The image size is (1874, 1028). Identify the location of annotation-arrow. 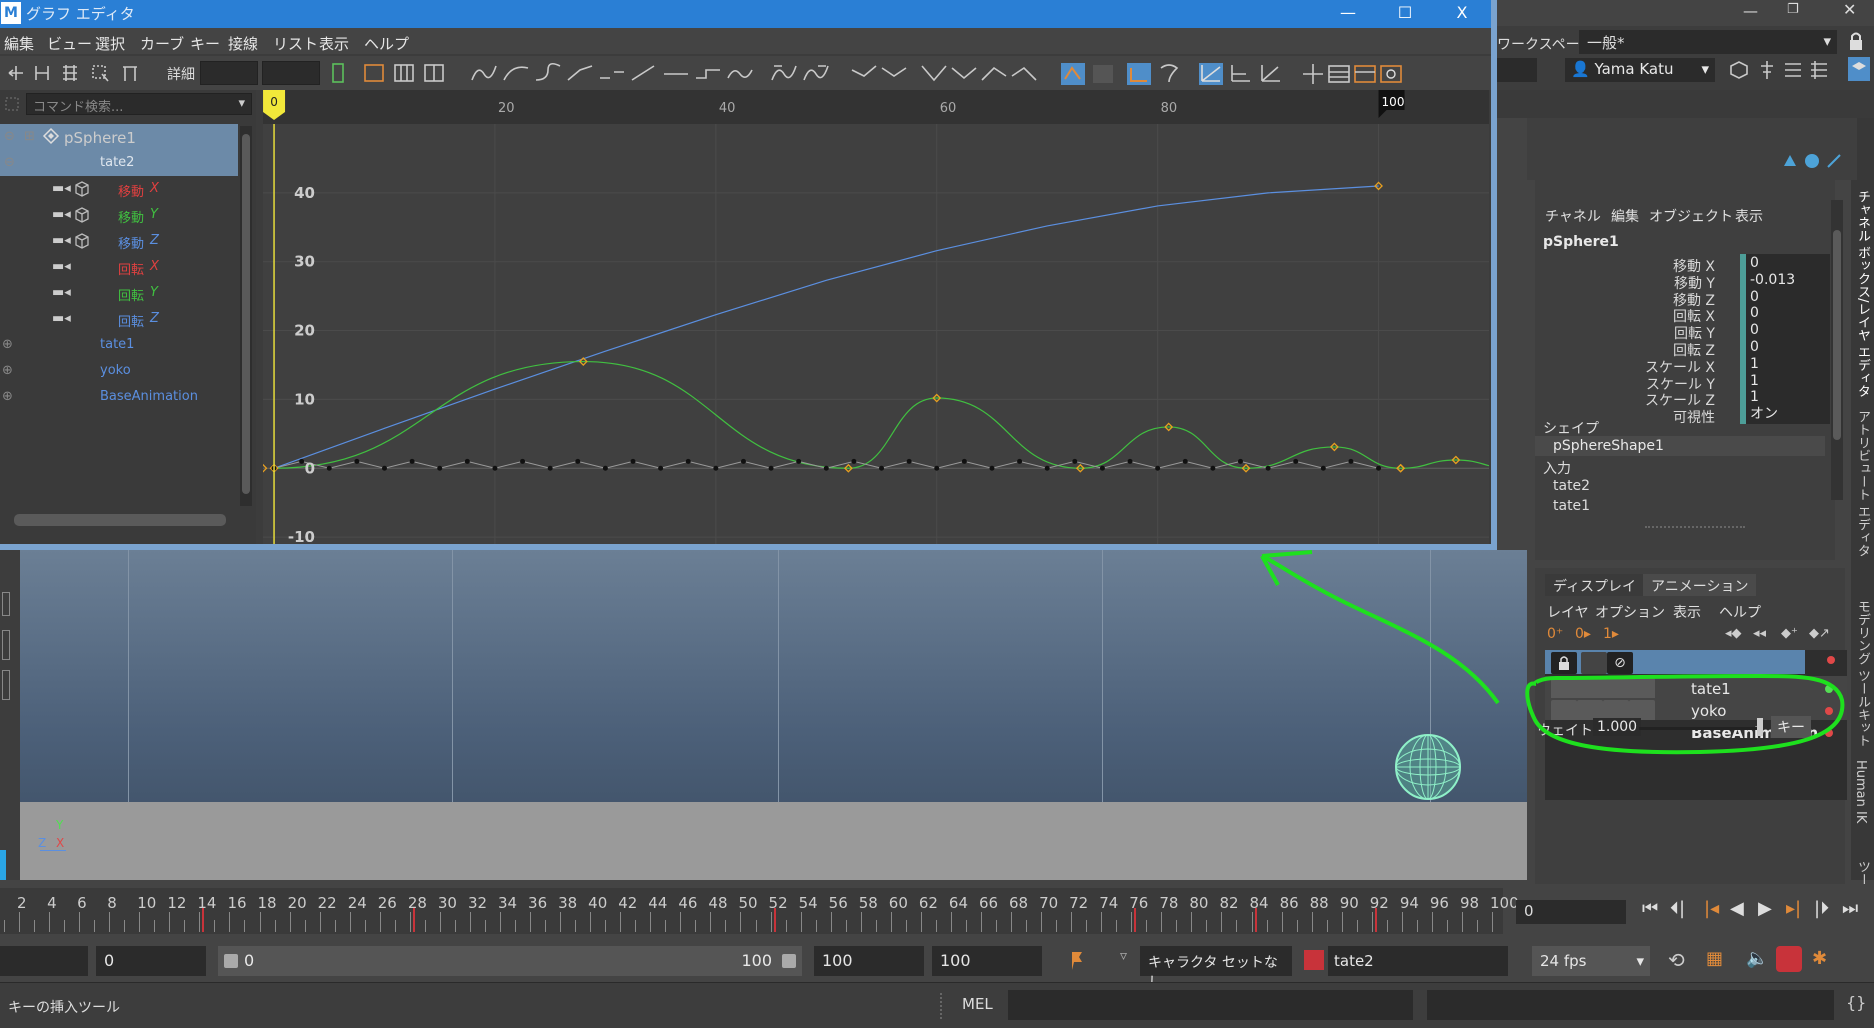
(1380, 629).